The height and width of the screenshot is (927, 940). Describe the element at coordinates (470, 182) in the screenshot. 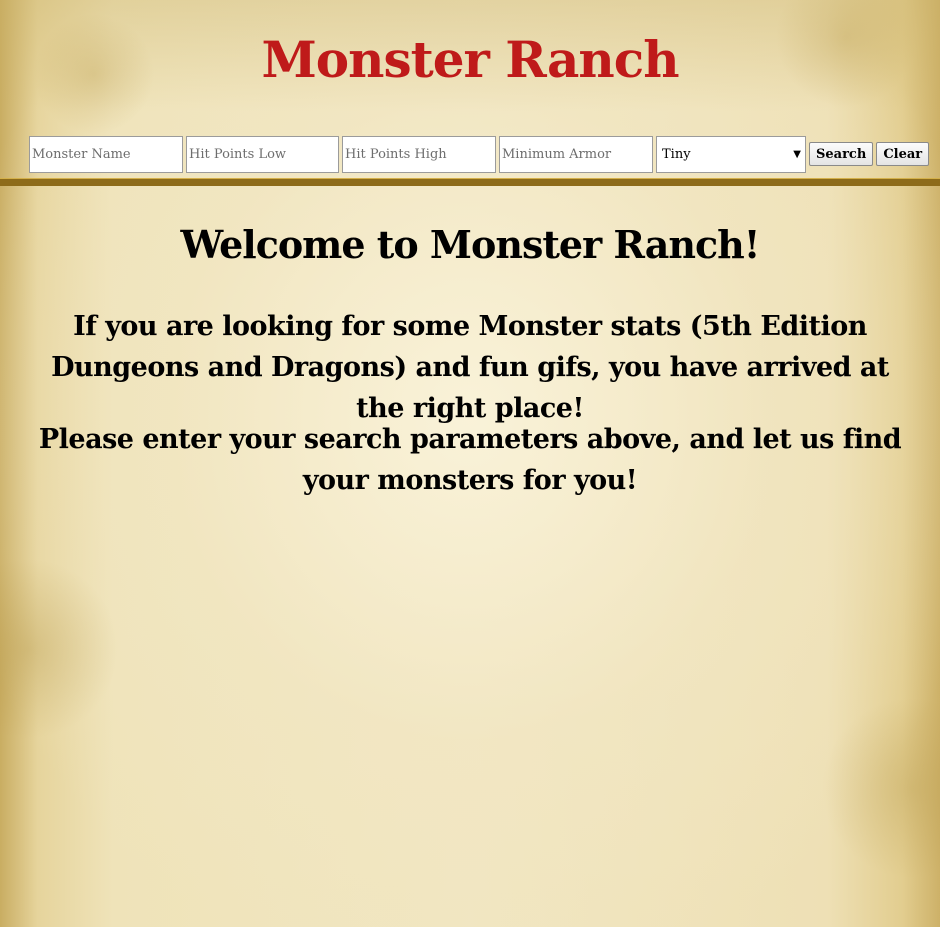

I see `header-divider` at that location.